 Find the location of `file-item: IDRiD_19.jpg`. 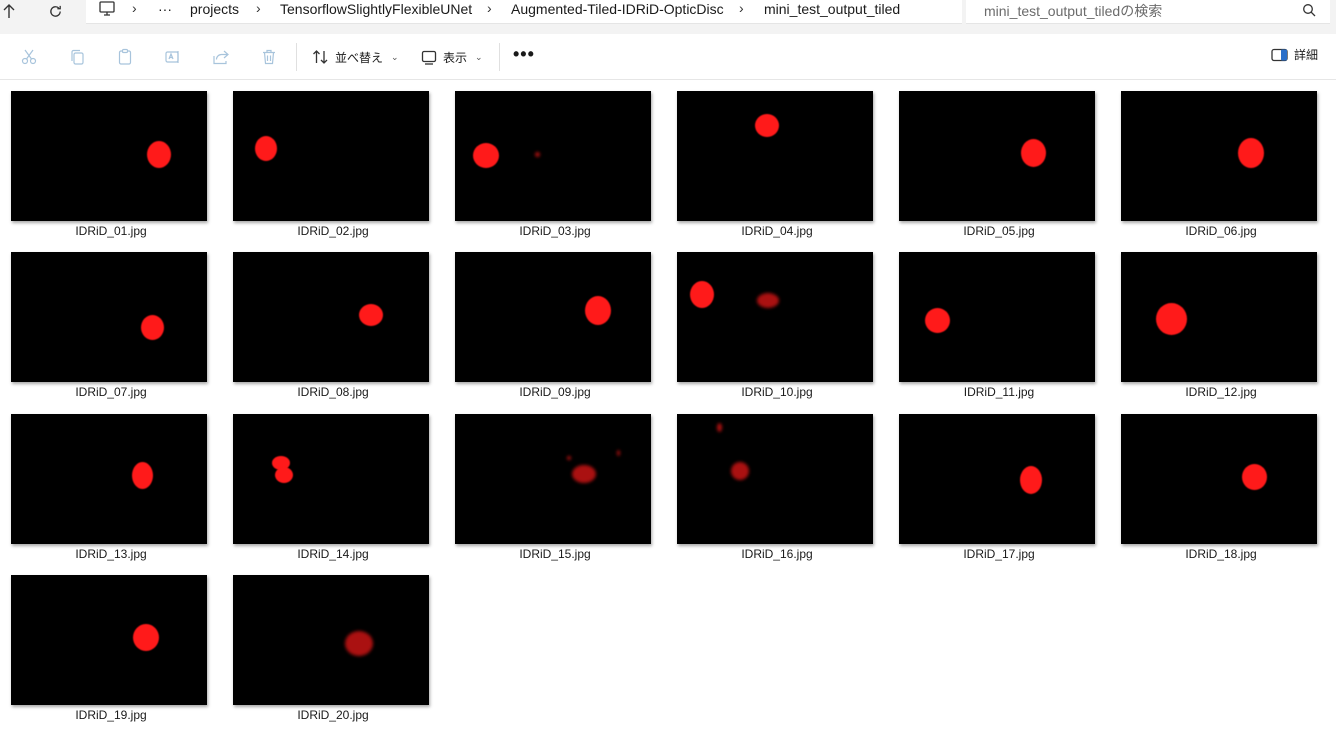

file-item: IDRiD_19.jpg is located at coordinates (111, 643).